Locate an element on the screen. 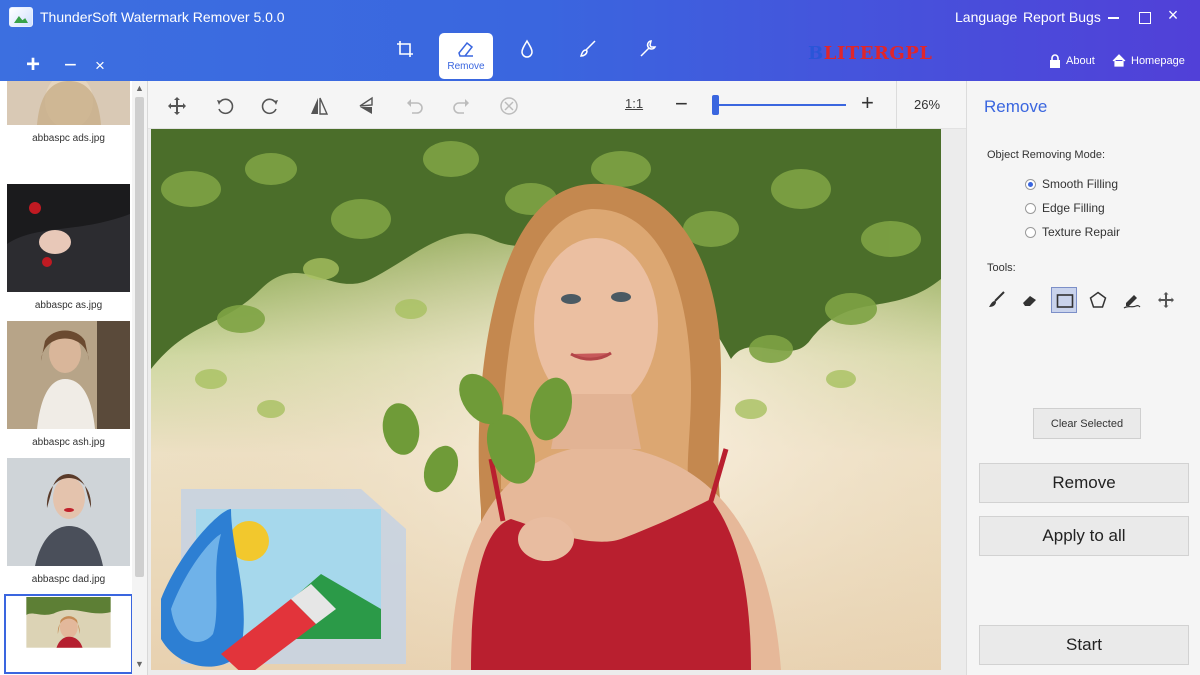 This screenshot has height=675, width=1200. start-button: Start is located at coordinates (1084, 645).